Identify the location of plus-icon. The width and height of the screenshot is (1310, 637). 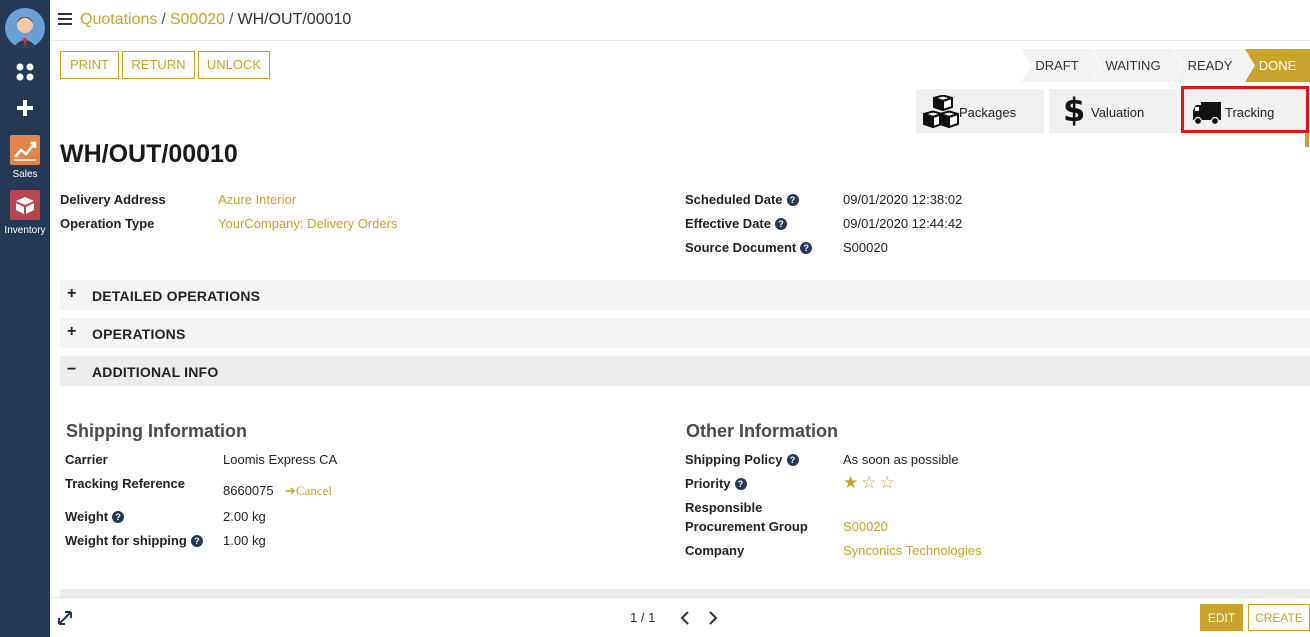
(25, 109).